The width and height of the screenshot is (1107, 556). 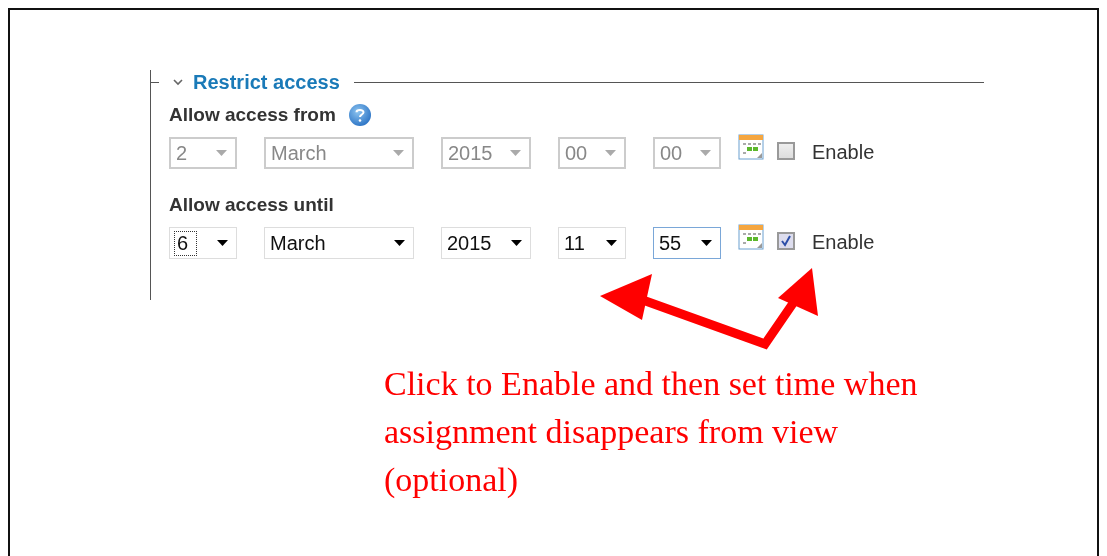 What do you see at coordinates (339, 243) in the screenshot?
I see `dropdown: March` at bounding box center [339, 243].